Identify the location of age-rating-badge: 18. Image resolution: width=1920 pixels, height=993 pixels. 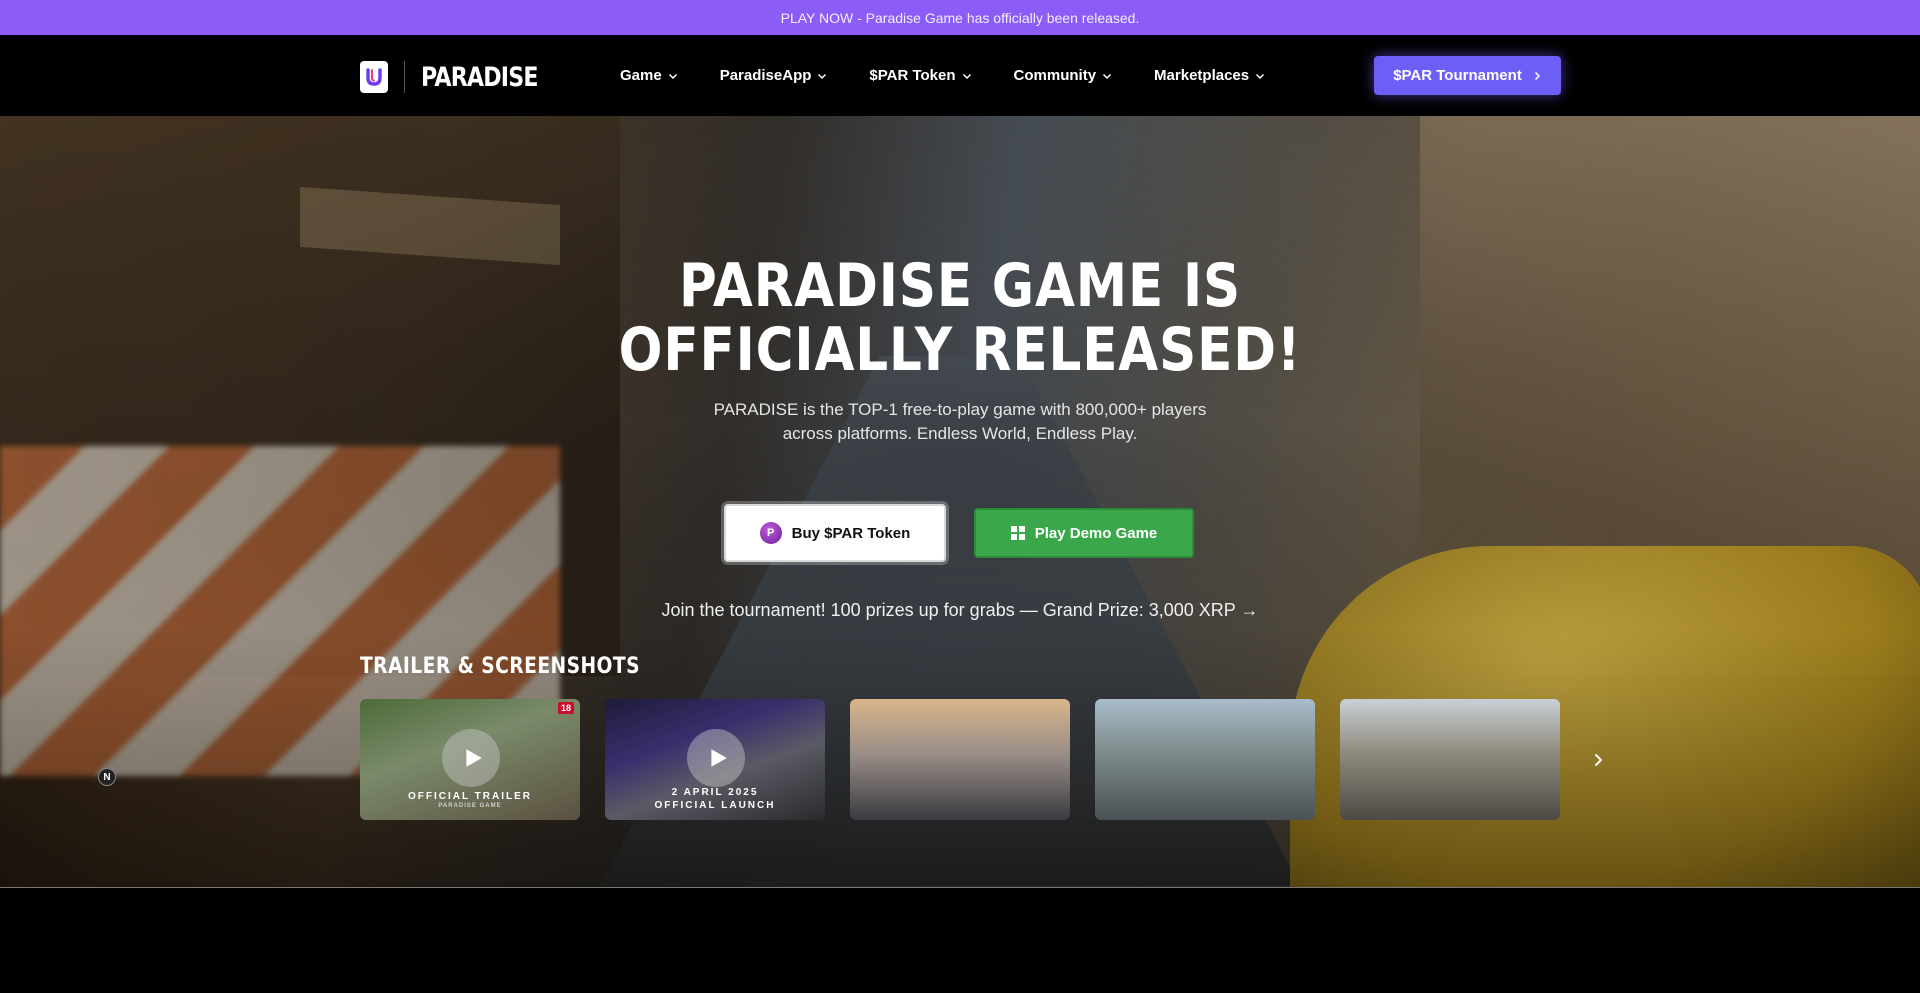
(565, 708).